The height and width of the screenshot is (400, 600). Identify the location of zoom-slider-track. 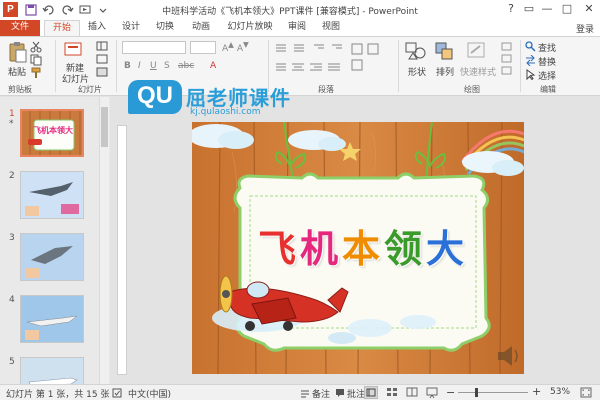
(493, 392).